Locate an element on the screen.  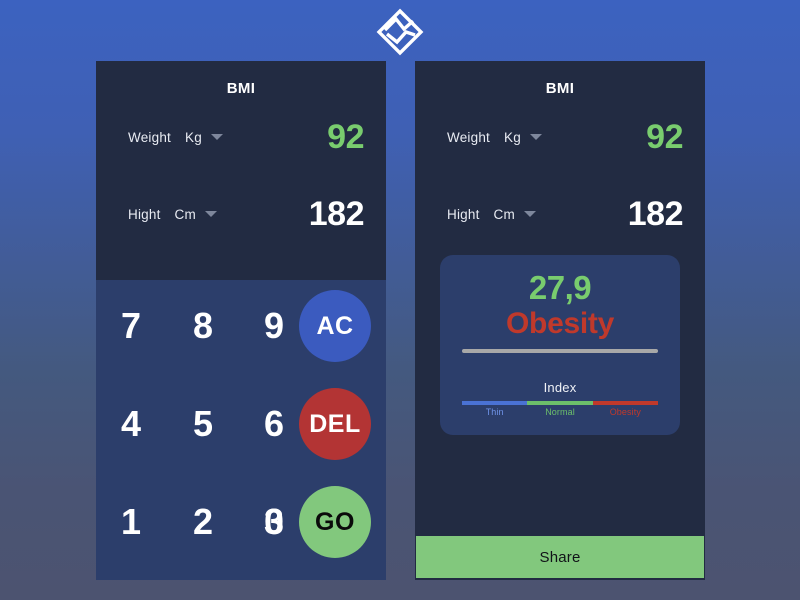
bmi-category: Obesity is located at coordinates (560, 323).